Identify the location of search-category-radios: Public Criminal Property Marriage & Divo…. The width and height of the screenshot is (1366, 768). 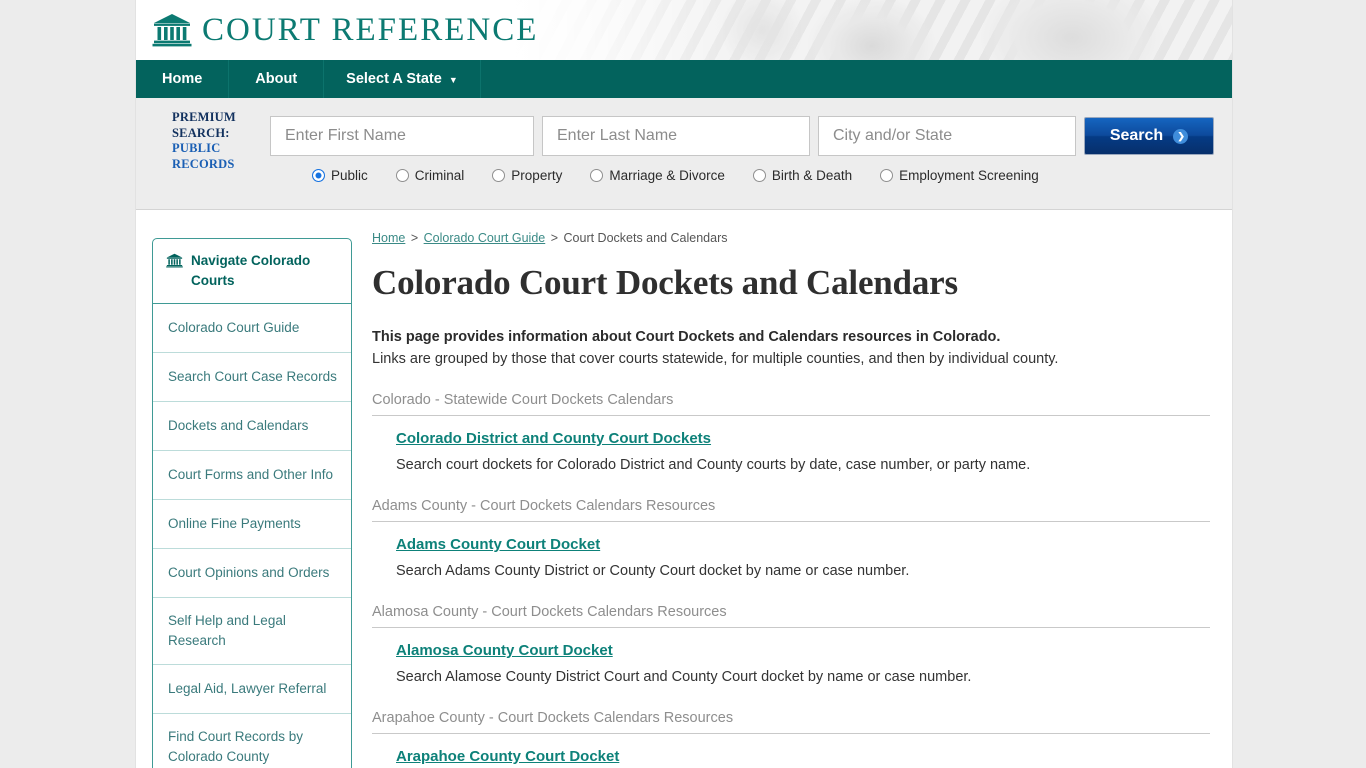
(675, 175).